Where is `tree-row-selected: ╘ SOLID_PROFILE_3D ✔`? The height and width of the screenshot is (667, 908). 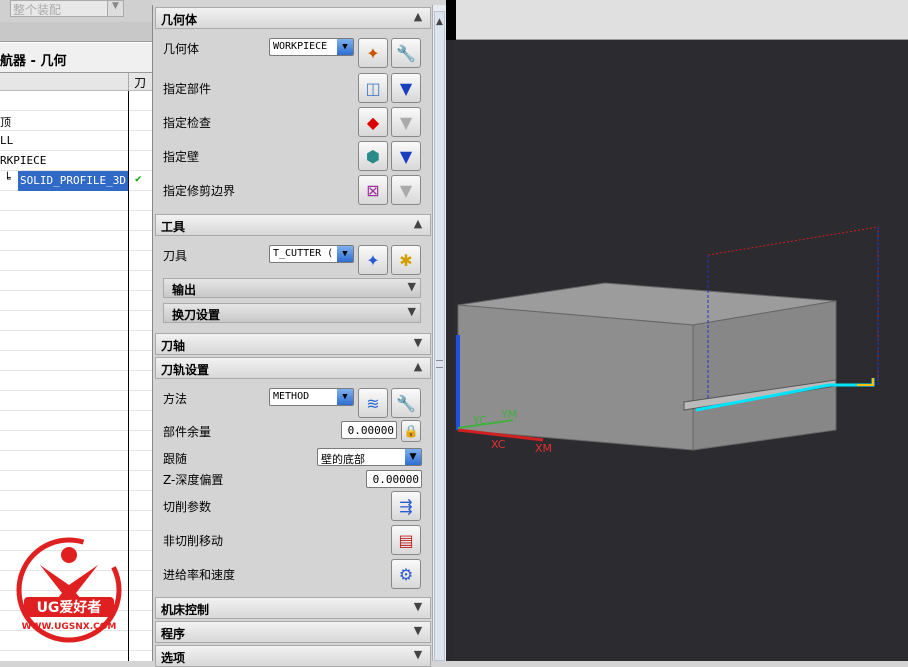 tree-row-selected: ╘ SOLID_PROFILE_3D ✔ is located at coordinates (76, 181).